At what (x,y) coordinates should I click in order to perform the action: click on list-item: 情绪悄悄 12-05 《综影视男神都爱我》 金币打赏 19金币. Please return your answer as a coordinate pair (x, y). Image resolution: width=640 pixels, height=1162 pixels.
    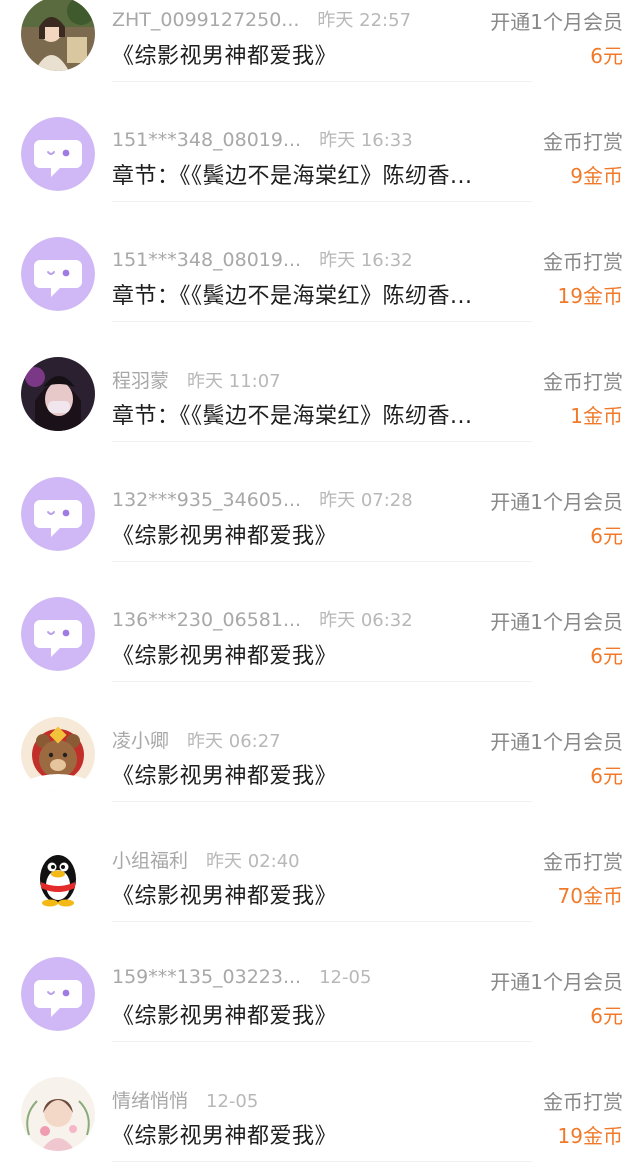
    Looking at the image, I should click on (320, 1102).